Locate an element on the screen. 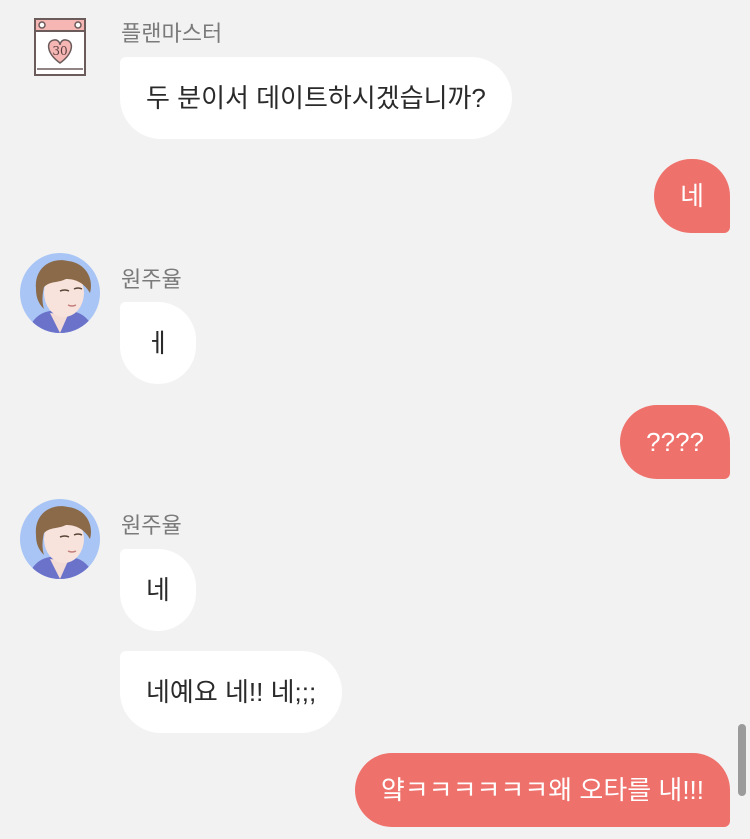 The width and height of the screenshot is (750, 839). outgoing-message: 얔ㅋㅋㅋㅋㅋㅋ왜 오타를 내!!! is located at coordinates (542, 790).